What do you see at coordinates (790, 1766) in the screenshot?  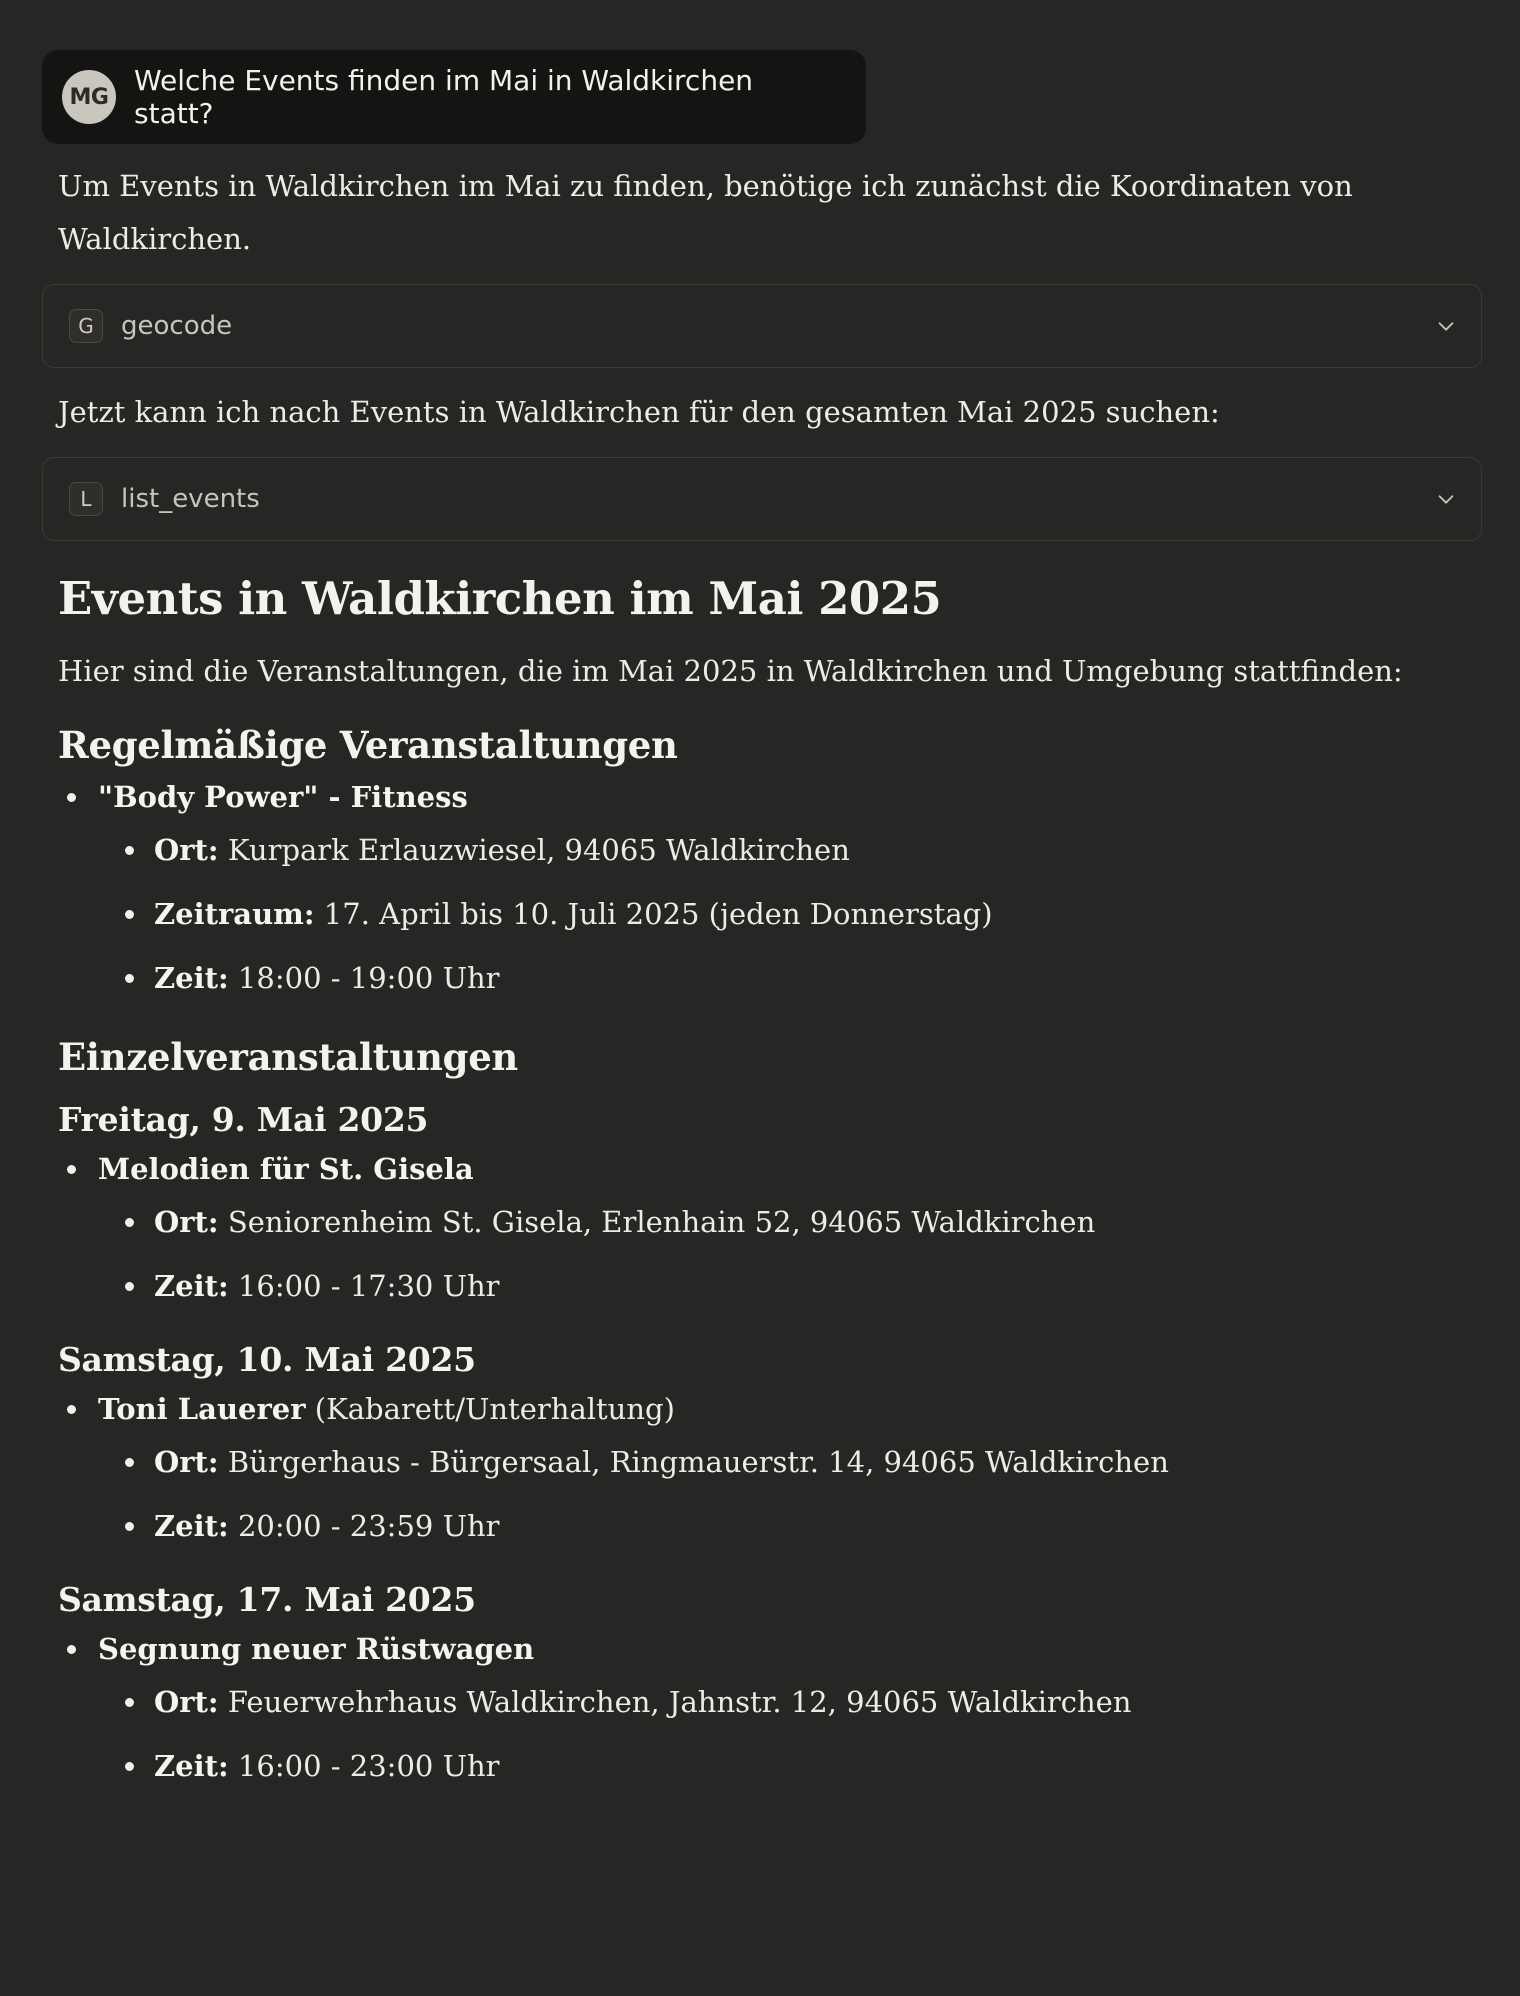 I see `detail-item: Zeit: 16:00 - 23:00 Uhr` at bounding box center [790, 1766].